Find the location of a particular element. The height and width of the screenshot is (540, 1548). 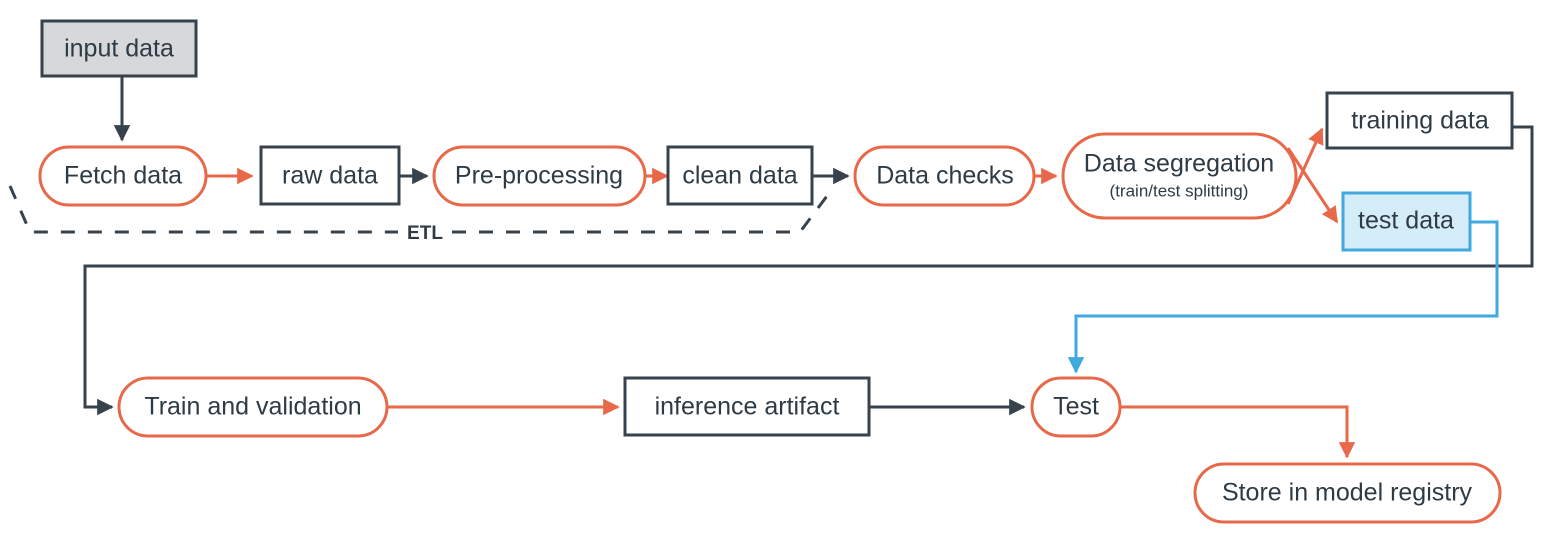

training-data-label: training data is located at coordinates (1420, 121).